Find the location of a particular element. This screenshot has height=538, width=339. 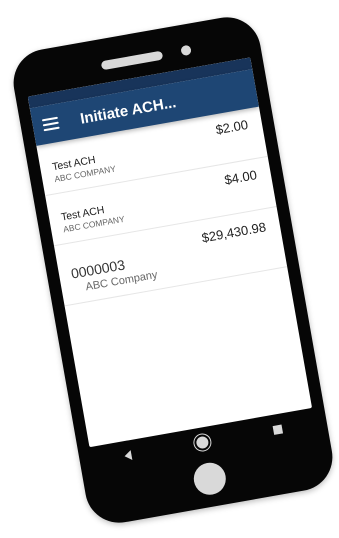

transaction-amount: $29,430.98 is located at coordinates (234, 232).